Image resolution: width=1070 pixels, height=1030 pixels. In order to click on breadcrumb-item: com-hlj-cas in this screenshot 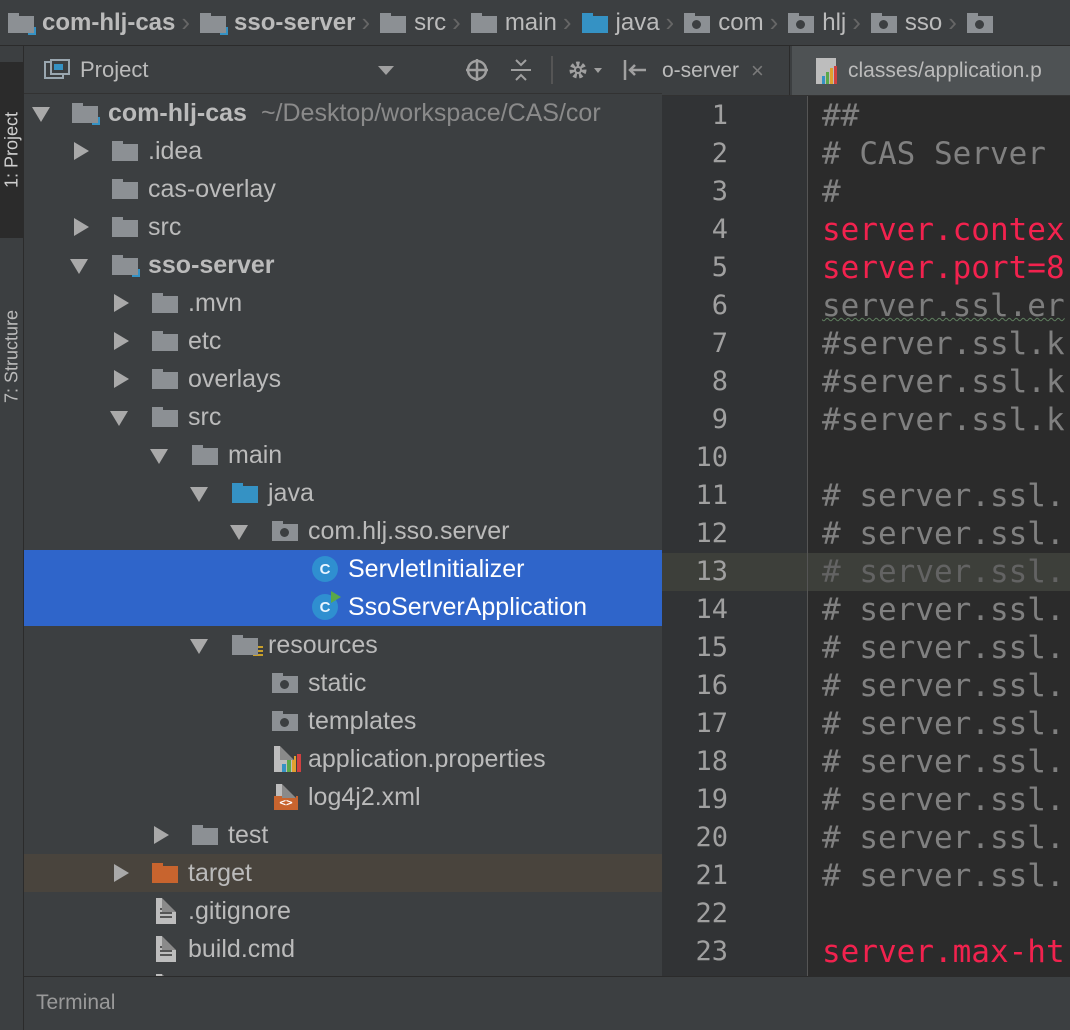, I will do `click(89, 22)`.